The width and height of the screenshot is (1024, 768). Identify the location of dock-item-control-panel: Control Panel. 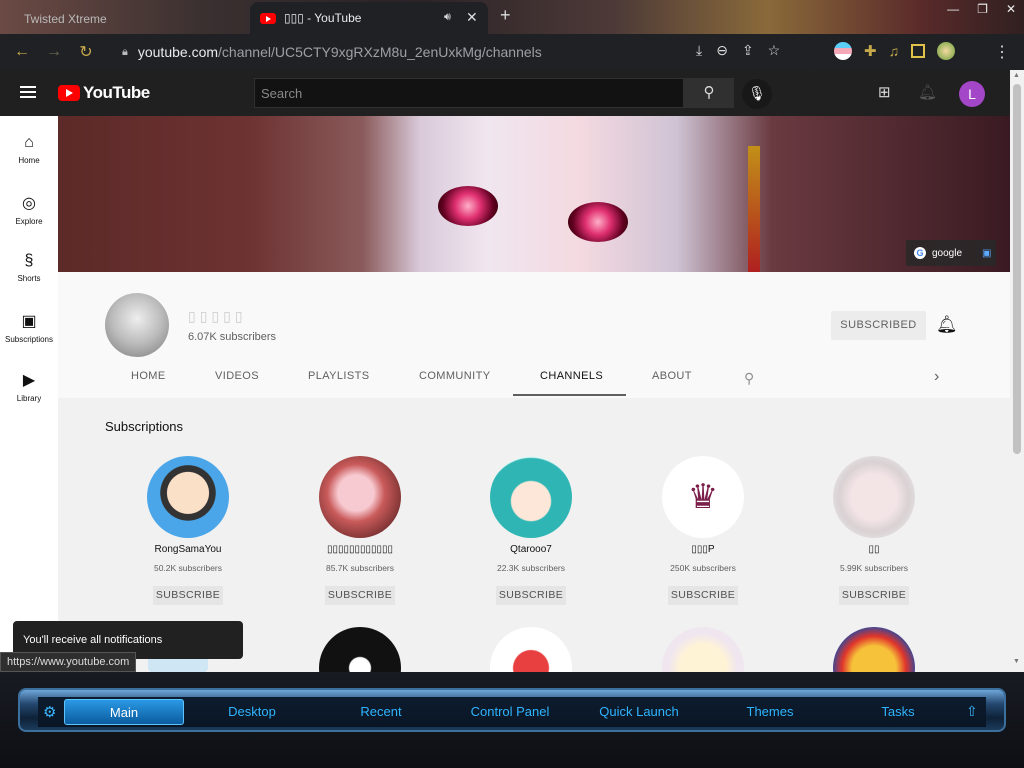
(510, 712).